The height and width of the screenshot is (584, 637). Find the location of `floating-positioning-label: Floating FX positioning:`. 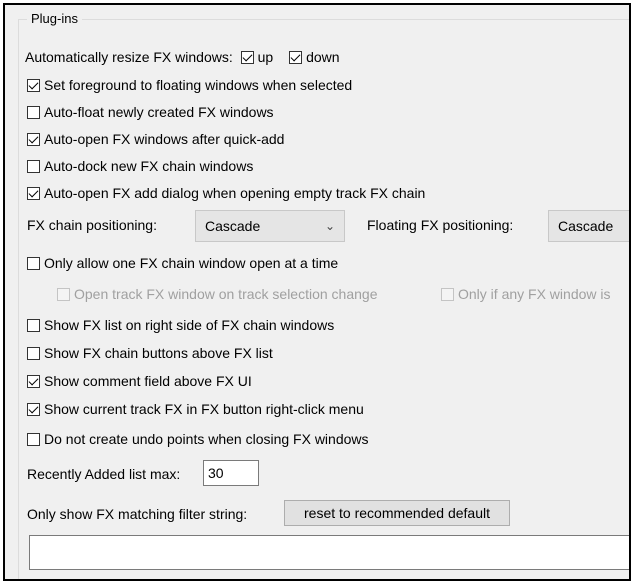

floating-positioning-label: Floating FX positioning: is located at coordinates (440, 225).